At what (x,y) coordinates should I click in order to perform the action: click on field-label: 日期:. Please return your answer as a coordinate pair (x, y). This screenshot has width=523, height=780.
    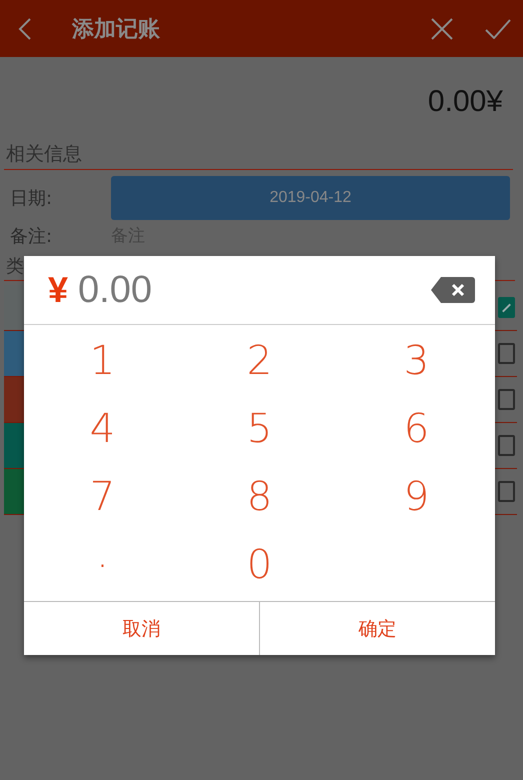
    Looking at the image, I should click on (32, 198).